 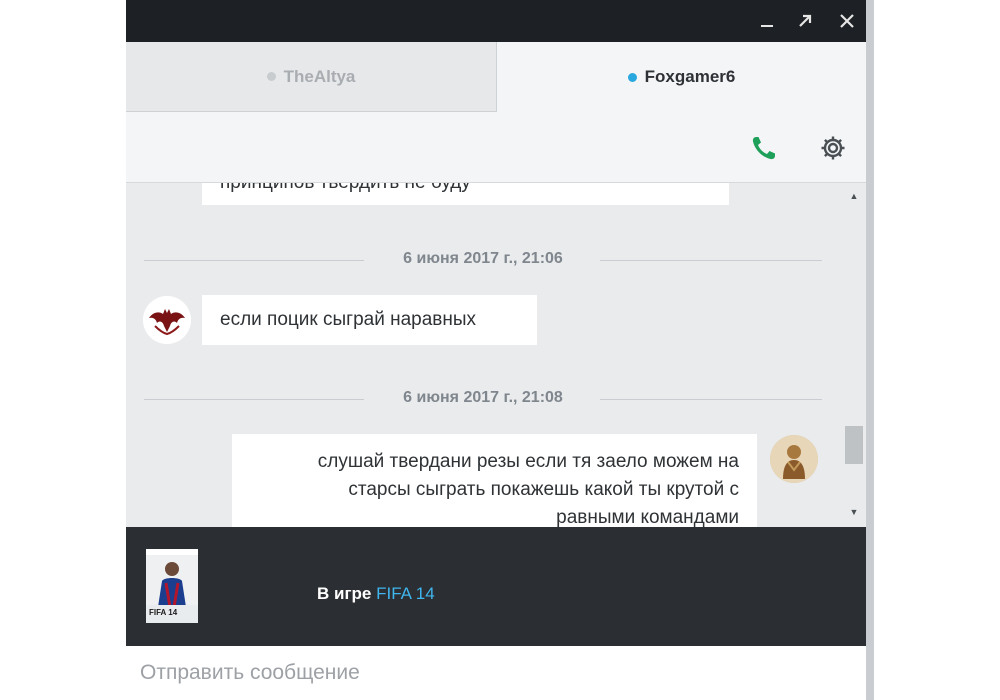 I want to click on game-name-link: FIFA 14, so click(x=405, y=593).